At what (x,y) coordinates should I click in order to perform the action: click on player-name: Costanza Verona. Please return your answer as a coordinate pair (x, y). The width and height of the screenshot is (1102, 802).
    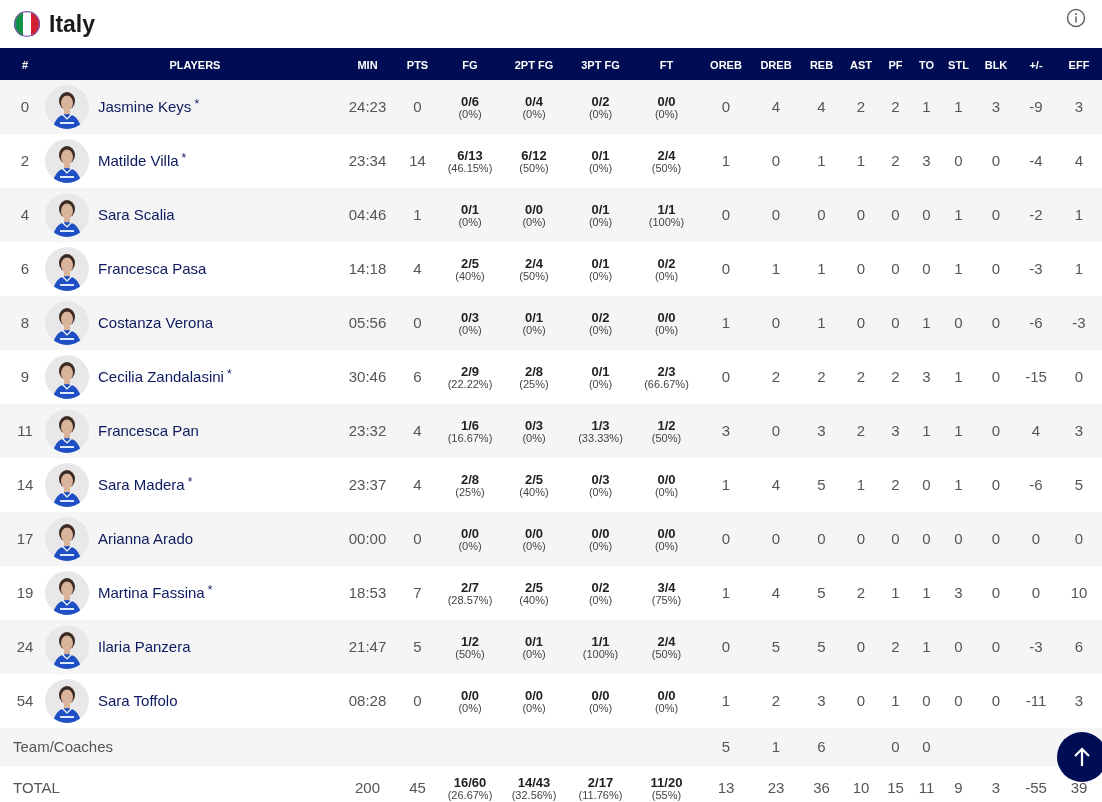
    Looking at the image, I should click on (156, 322).